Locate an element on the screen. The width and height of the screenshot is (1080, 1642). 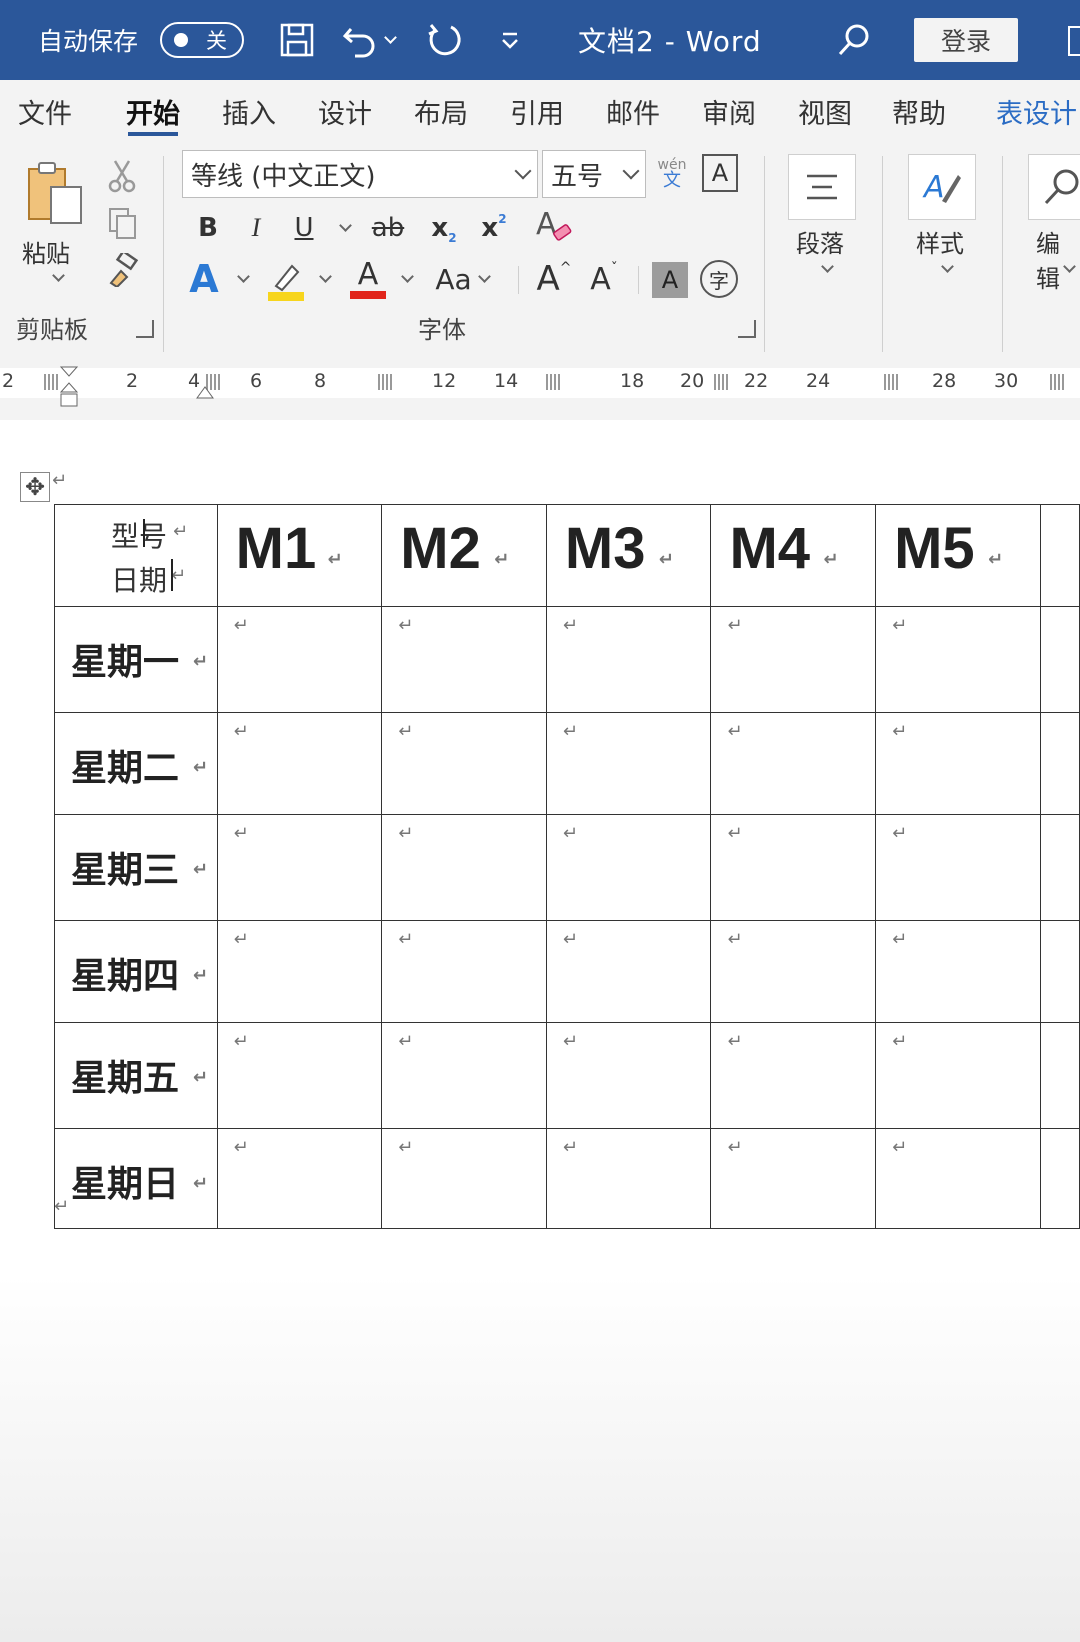
paste-icon is located at coordinates (55, 194).